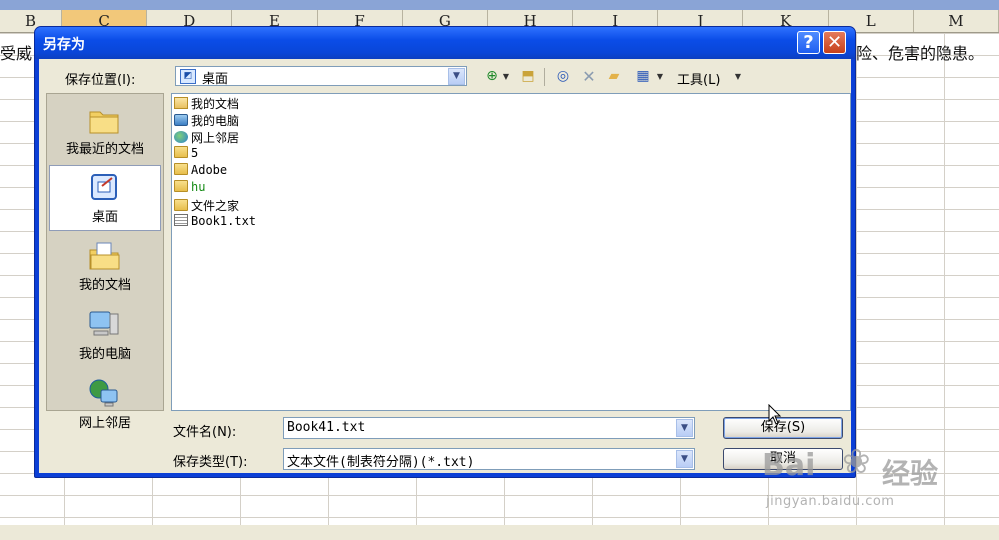 Image resolution: width=999 pixels, height=540 pixels. I want to click on place-my-computer: 我的电脑, so click(105, 336).